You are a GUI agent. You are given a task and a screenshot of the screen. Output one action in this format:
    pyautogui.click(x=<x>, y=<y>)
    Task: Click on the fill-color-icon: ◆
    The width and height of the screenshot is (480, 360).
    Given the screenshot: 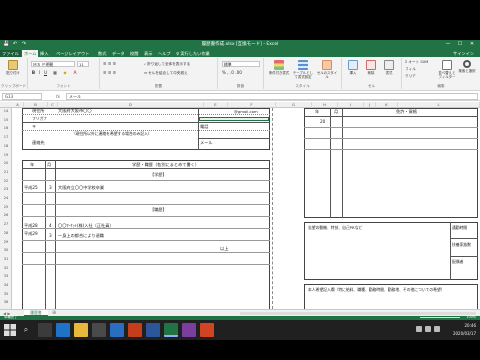 What is the action you would take?
    pyautogui.click(x=65, y=73)
    